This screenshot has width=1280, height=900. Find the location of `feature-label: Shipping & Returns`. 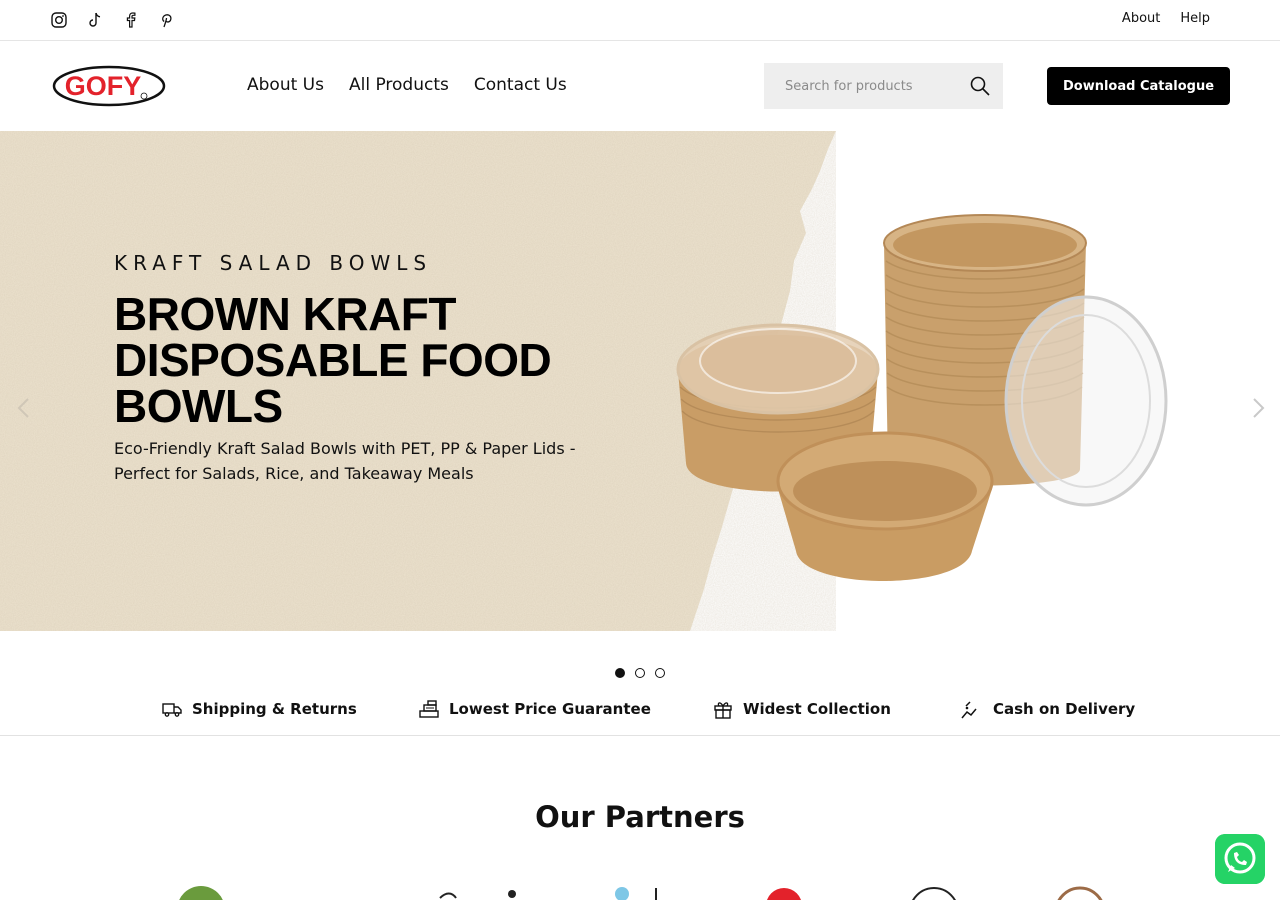

feature-label: Shipping & Returns is located at coordinates (274, 709).